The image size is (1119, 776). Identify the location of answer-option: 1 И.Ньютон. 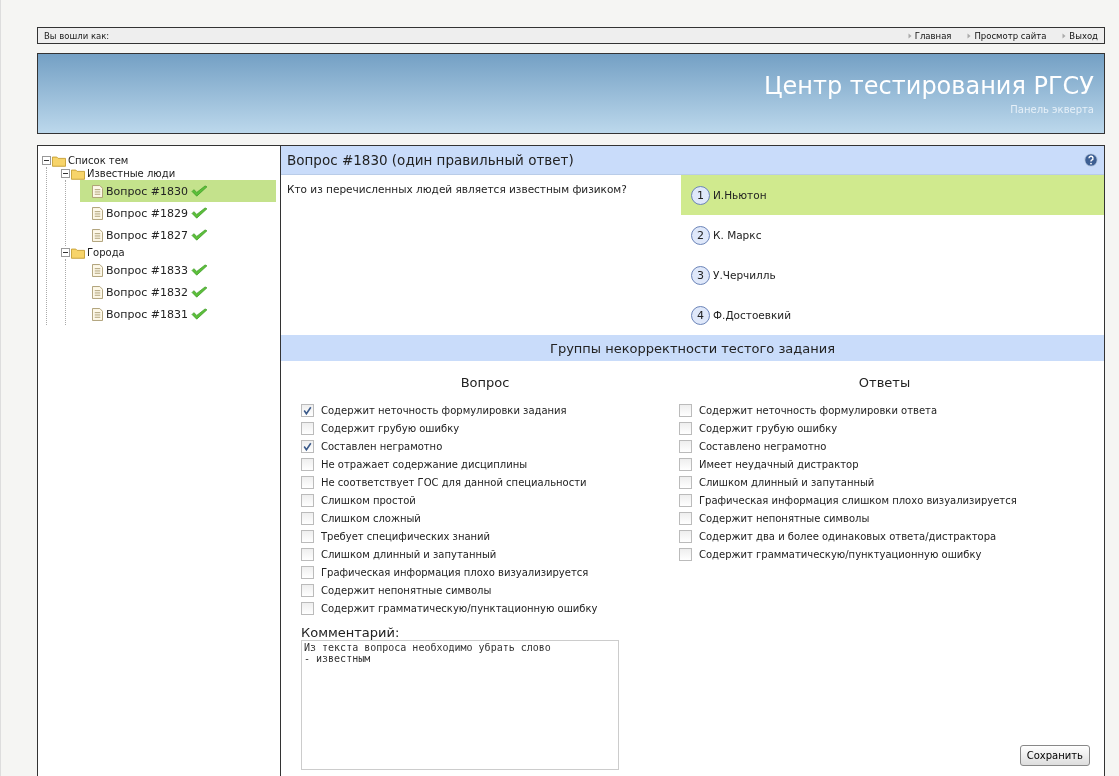
(892, 195).